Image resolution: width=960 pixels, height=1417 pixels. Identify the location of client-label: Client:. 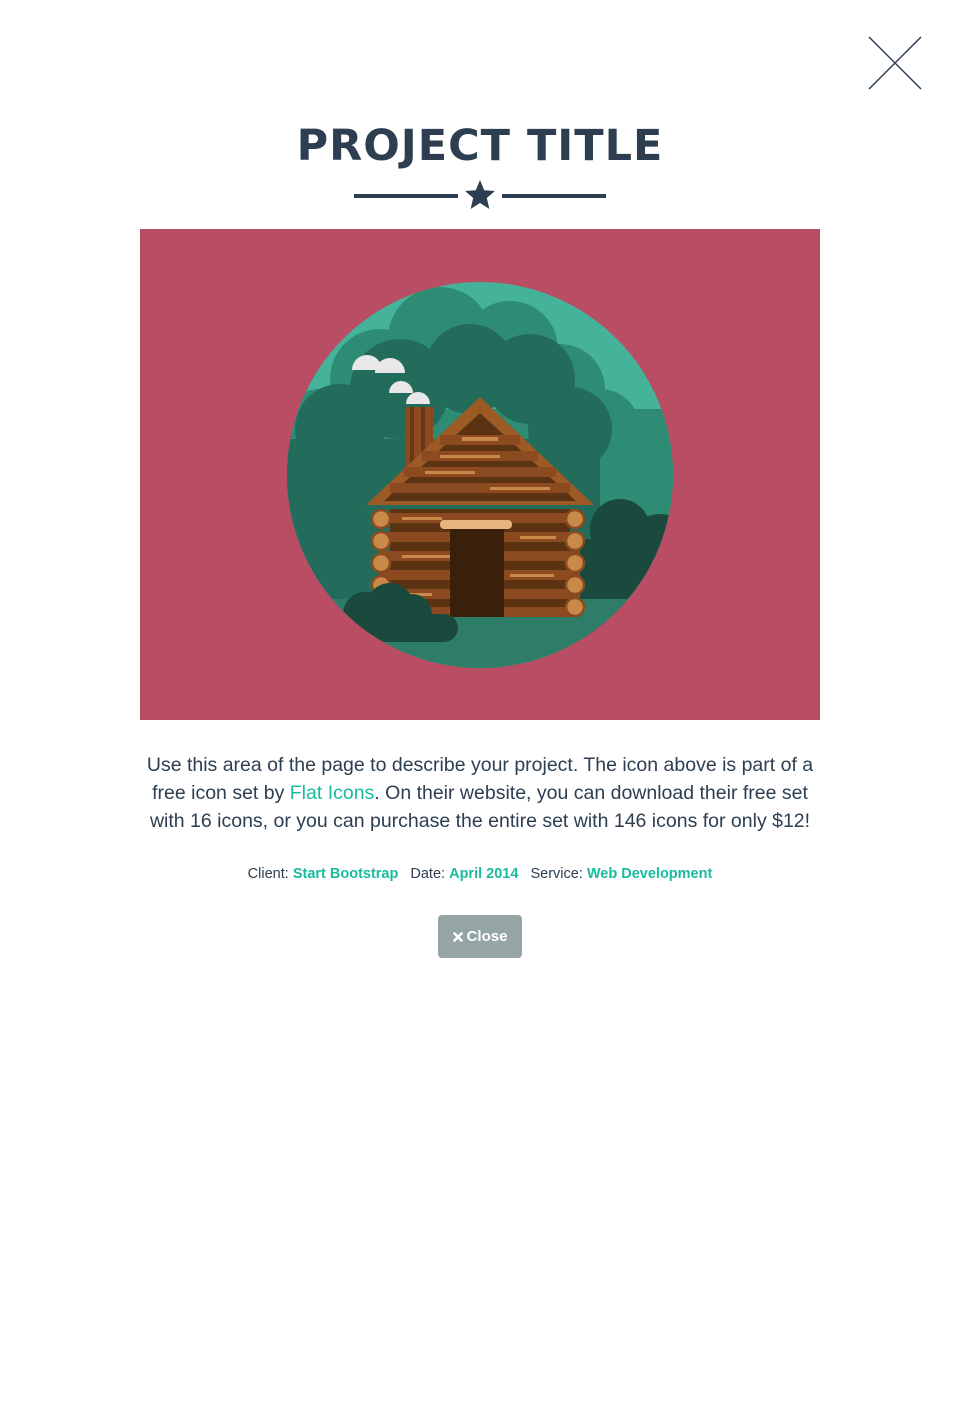
(268, 874).